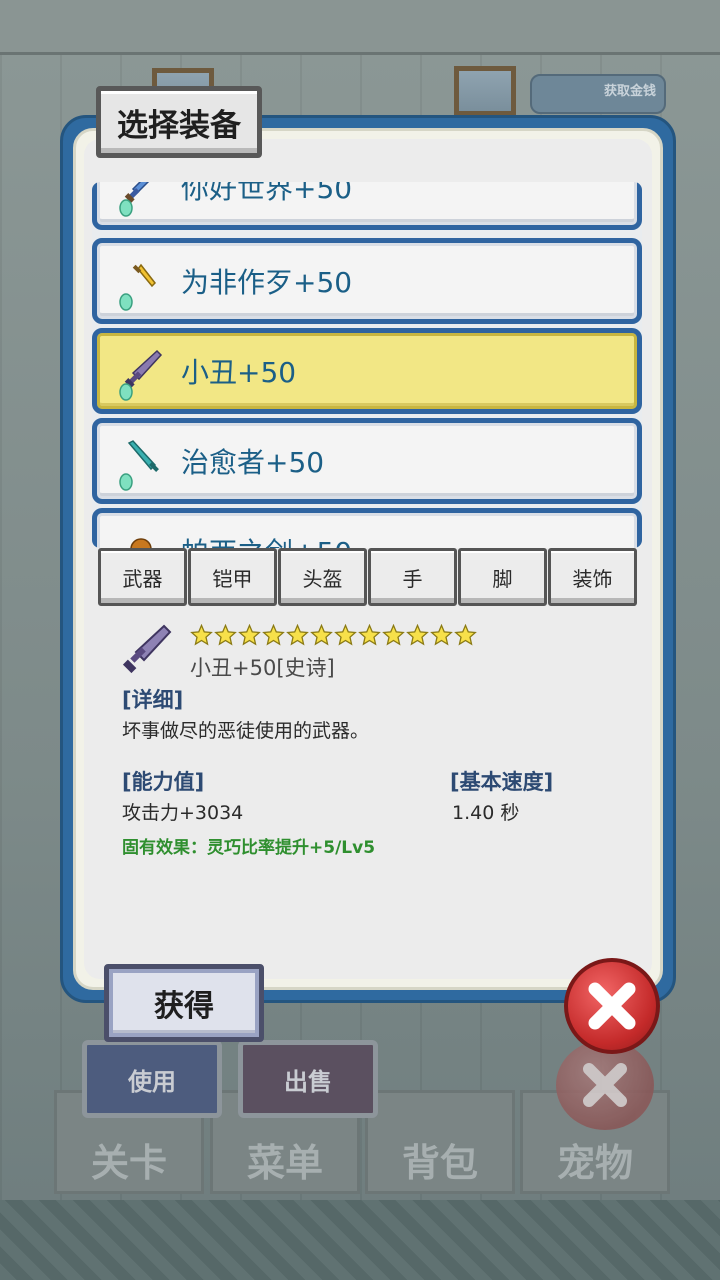 Image resolution: width=720 pixels, height=1280 pixels. What do you see at coordinates (267, 282) in the screenshot?
I see `equipment-name: 为非作歹+50` at bounding box center [267, 282].